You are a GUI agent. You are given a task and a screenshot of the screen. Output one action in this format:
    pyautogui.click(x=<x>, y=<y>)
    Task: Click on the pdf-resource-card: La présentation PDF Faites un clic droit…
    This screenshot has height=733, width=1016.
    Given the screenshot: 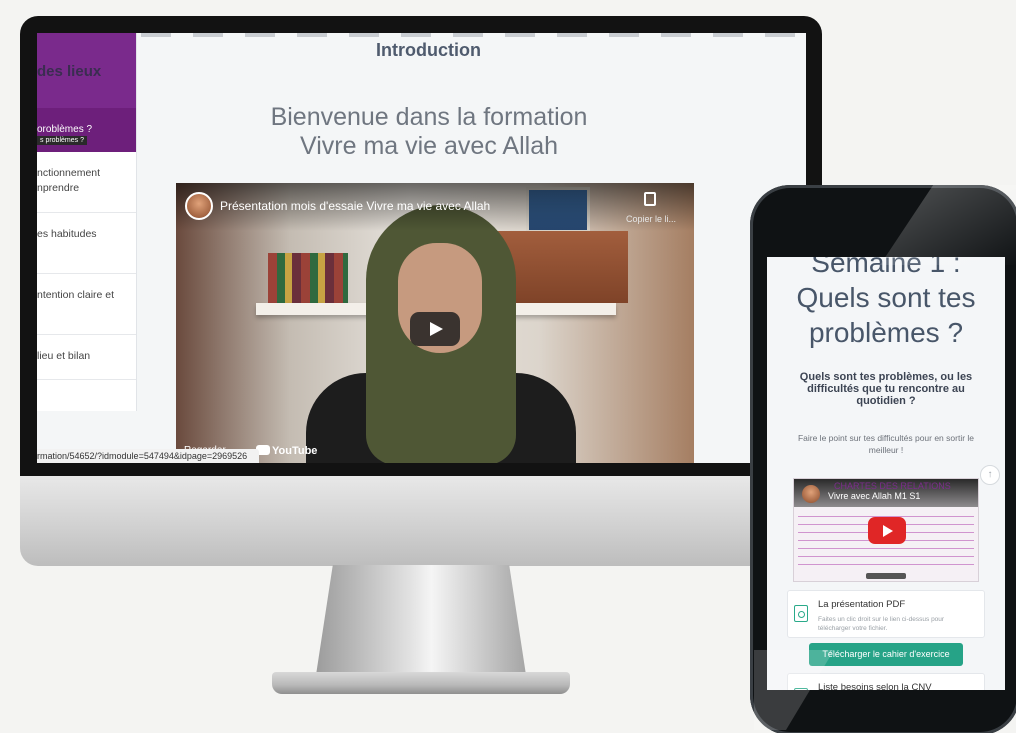 What is the action you would take?
    pyautogui.click(x=886, y=614)
    